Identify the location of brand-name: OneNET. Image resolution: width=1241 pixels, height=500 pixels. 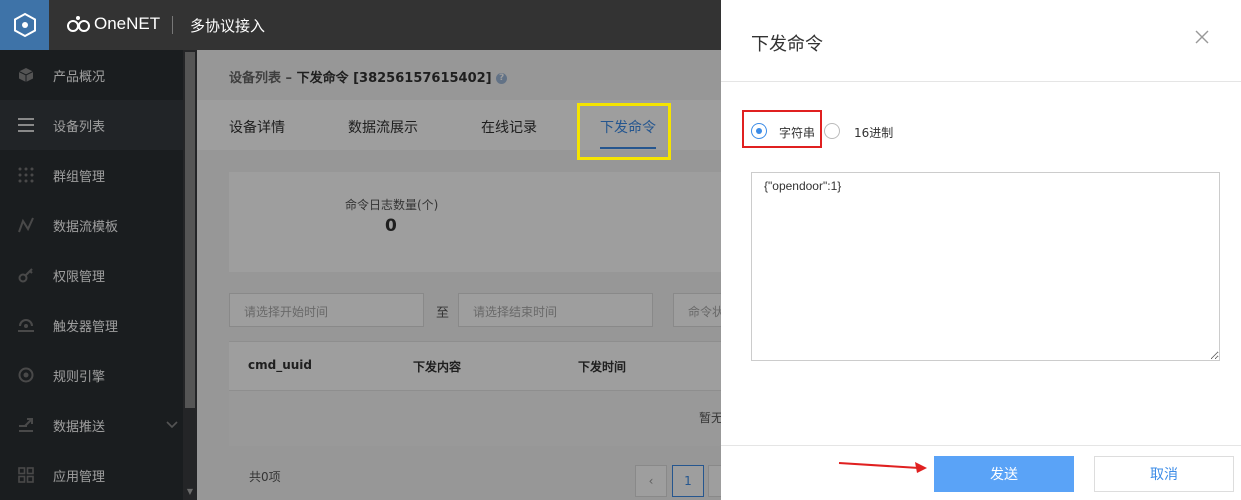
(127, 23).